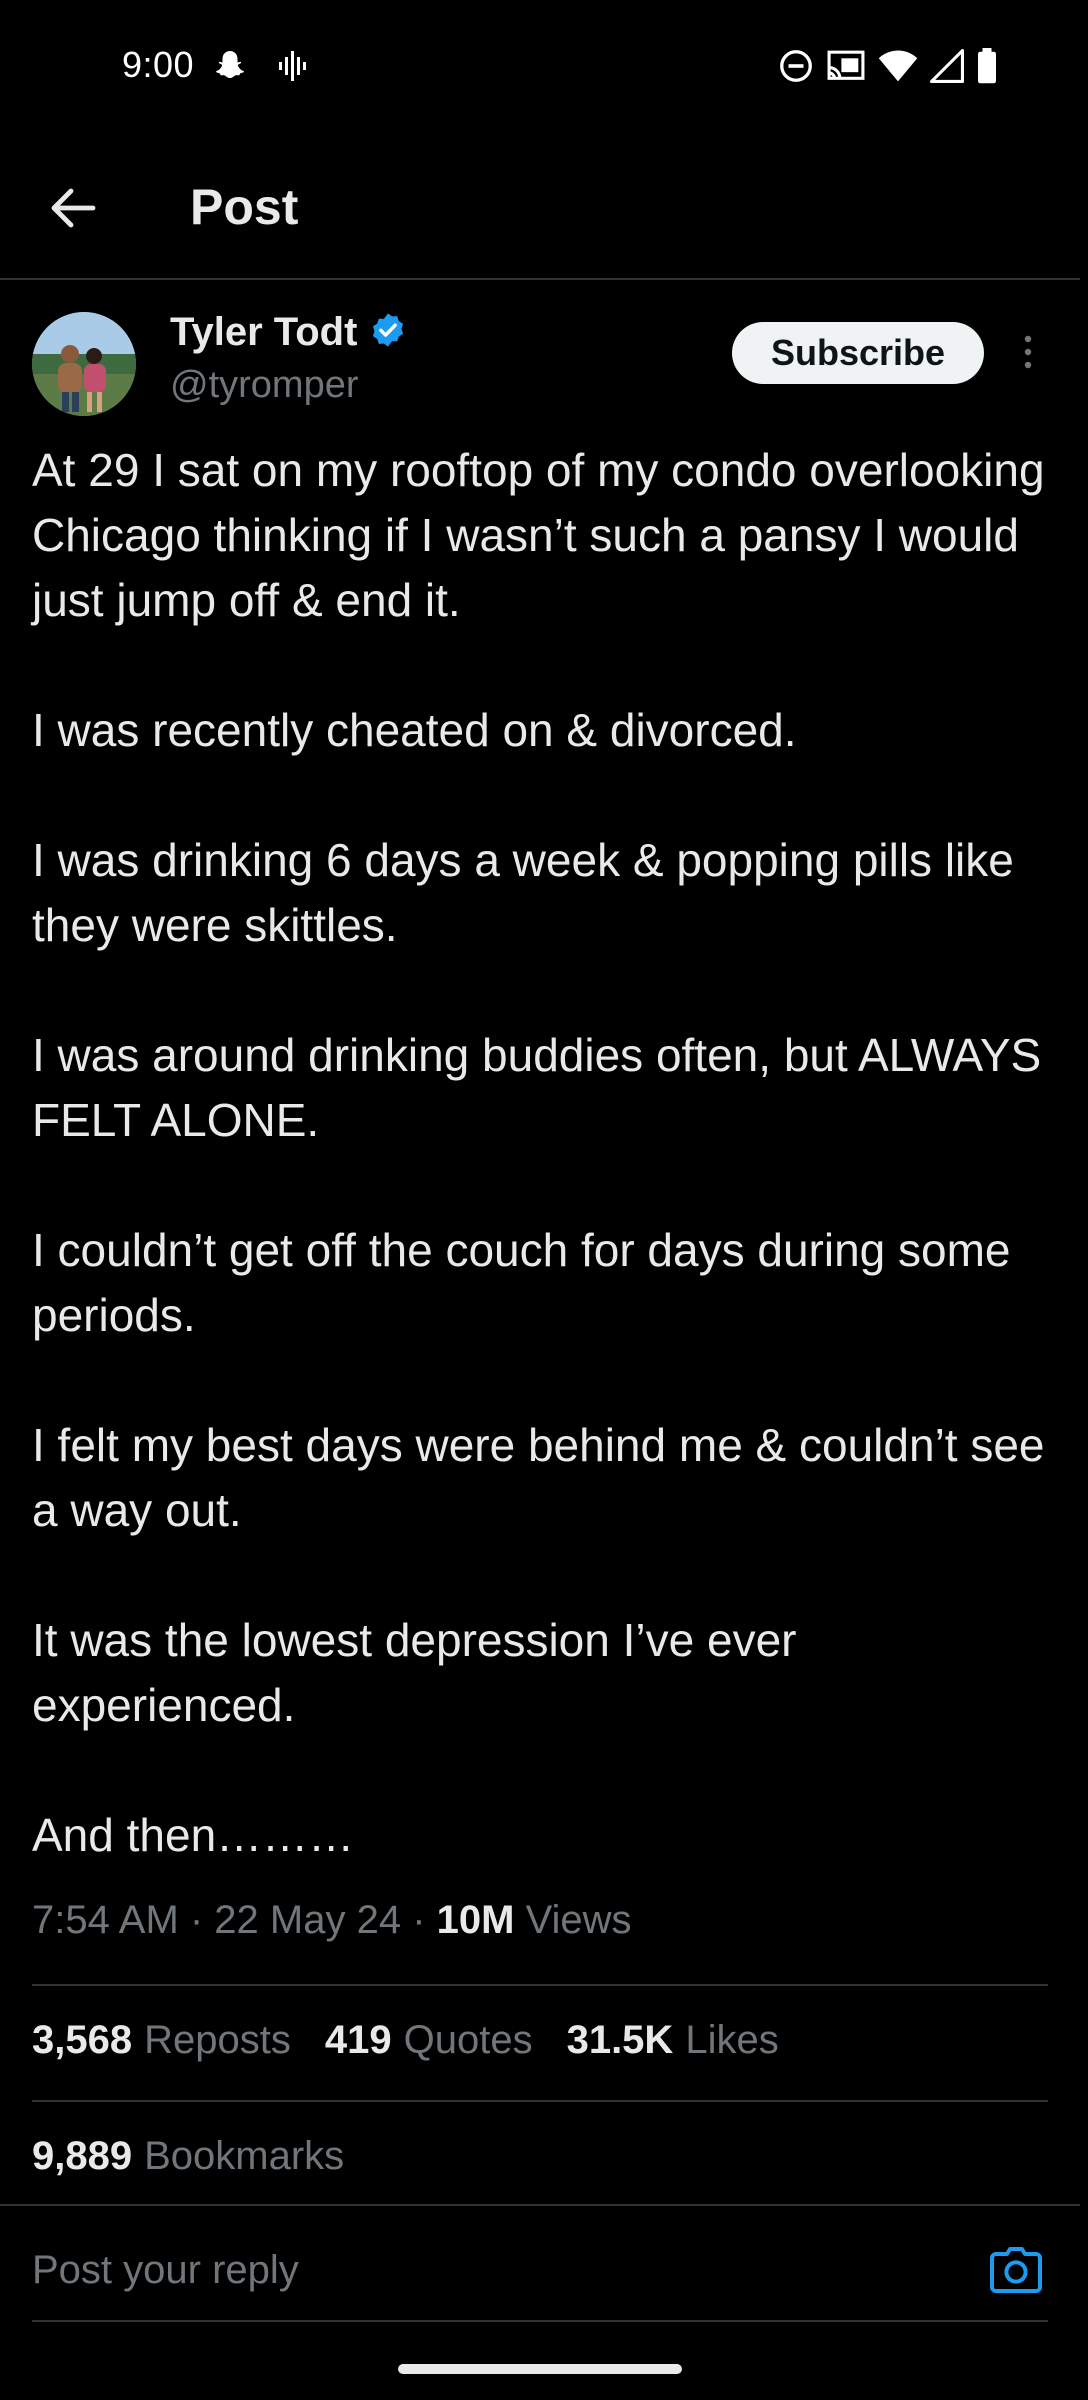 The height and width of the screenshot is (2400, 1088). Describe the element at coordinates (234, 1920) in the screenshot. I see `post-timestamp: 7:54 AM · 22 May 24 ·` at that location.